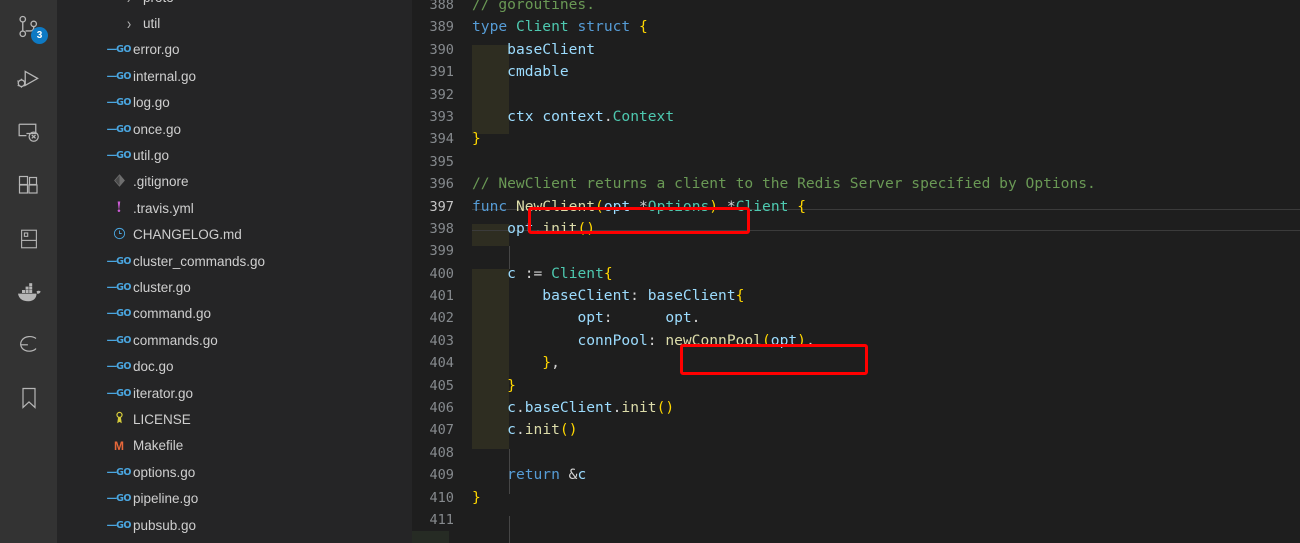 The image size is (1300, 543). Describe the element at coordinates (78, 271) in the screenshot. I see `sidebar-spacer` at that location.